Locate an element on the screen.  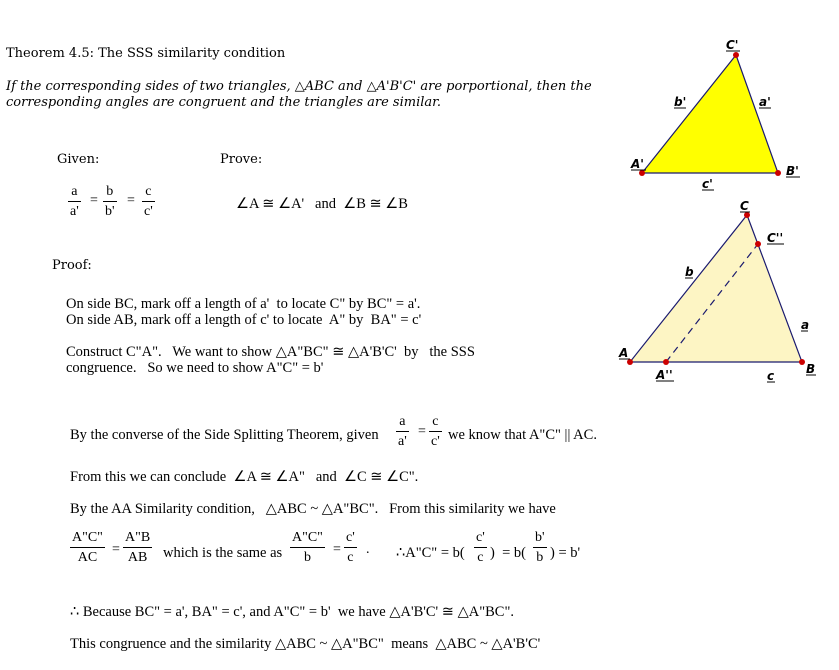
label-b-prime: B' is located at coordinates (792, 171).